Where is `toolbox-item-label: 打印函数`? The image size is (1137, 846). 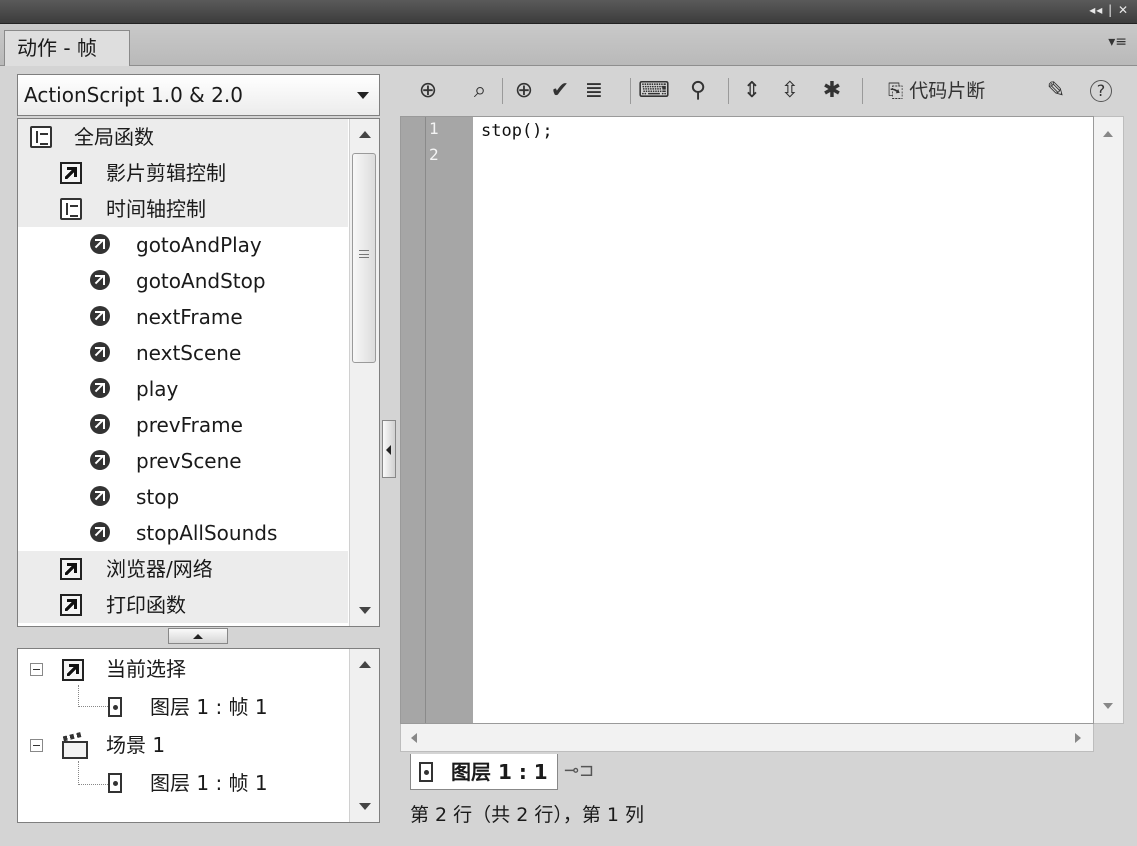
toolbox-item-label: 打印函数 is located at coordinates (146, 605).